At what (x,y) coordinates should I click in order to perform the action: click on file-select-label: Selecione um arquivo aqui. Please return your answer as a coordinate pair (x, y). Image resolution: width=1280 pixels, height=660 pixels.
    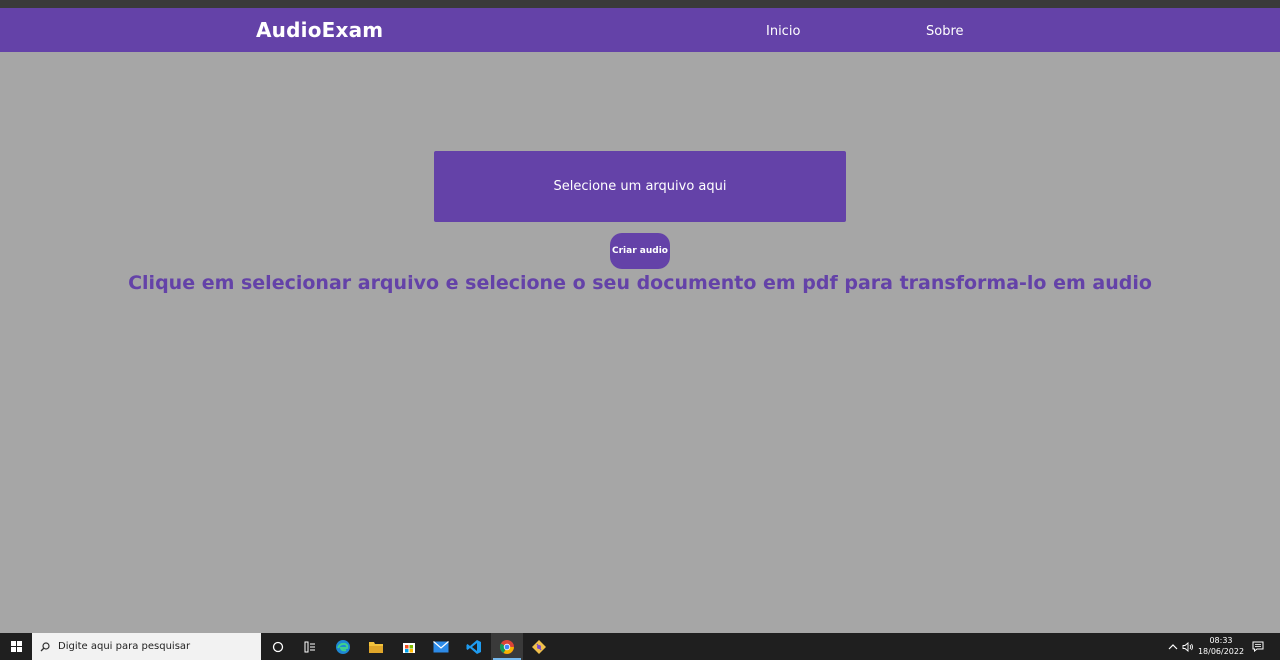
    Looking at the image, I should click on (640, 186).